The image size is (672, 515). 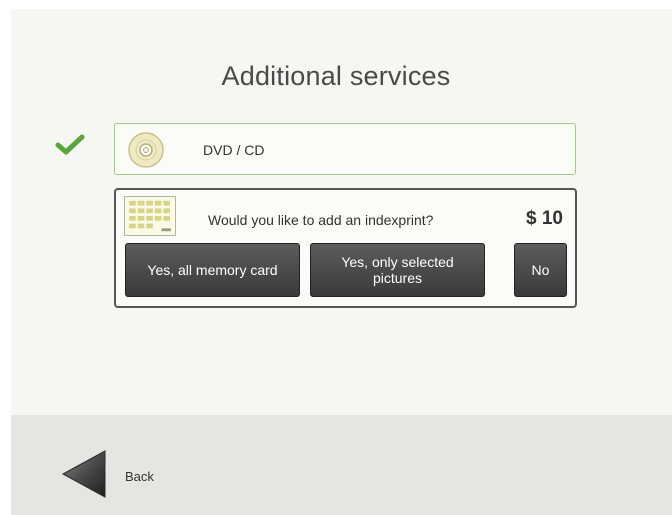 I want to click on back-arrow-icon, so click(x=84, y=474).